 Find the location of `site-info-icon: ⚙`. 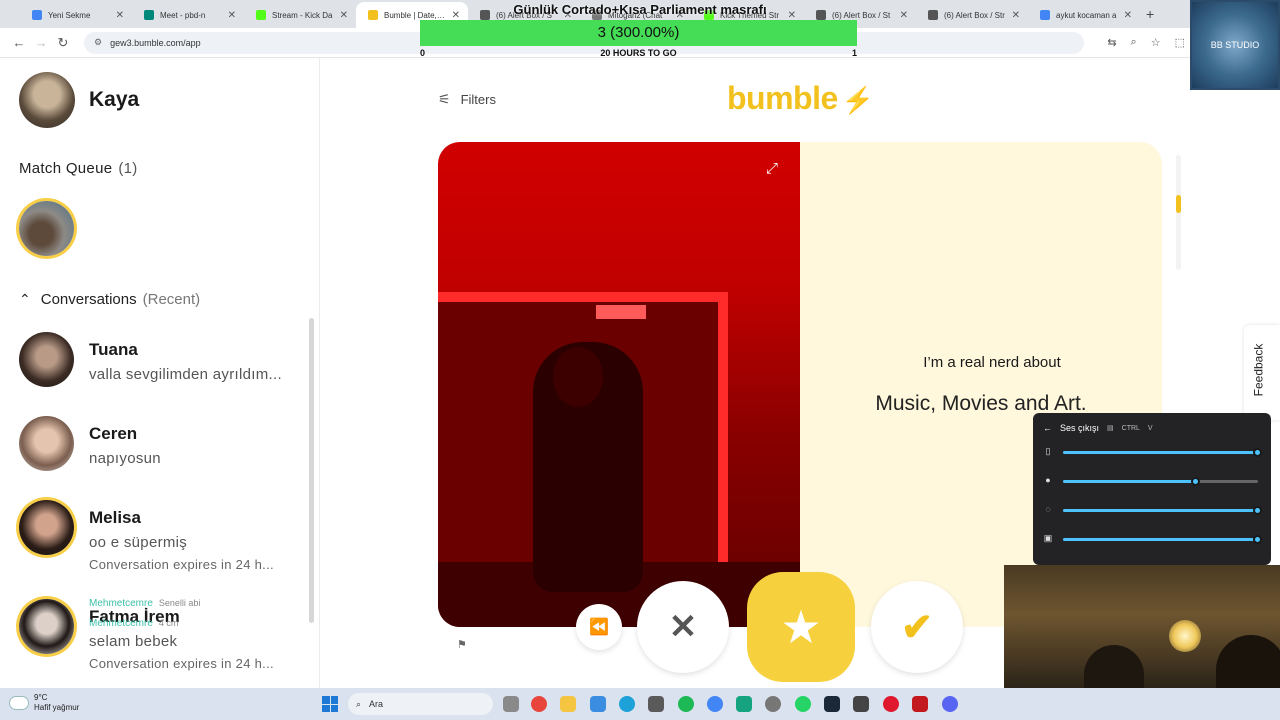

site-info-icon: ⚙ is located at coordinates (98, 42).